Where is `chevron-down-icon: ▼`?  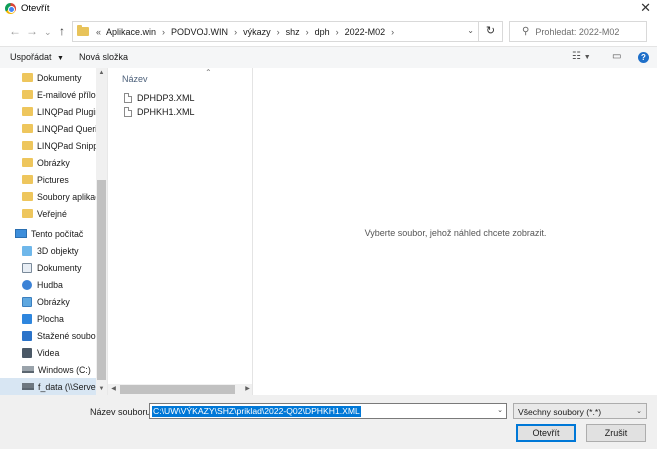 chevron-down-icon: ▼ is located at coordinates (60, 58).